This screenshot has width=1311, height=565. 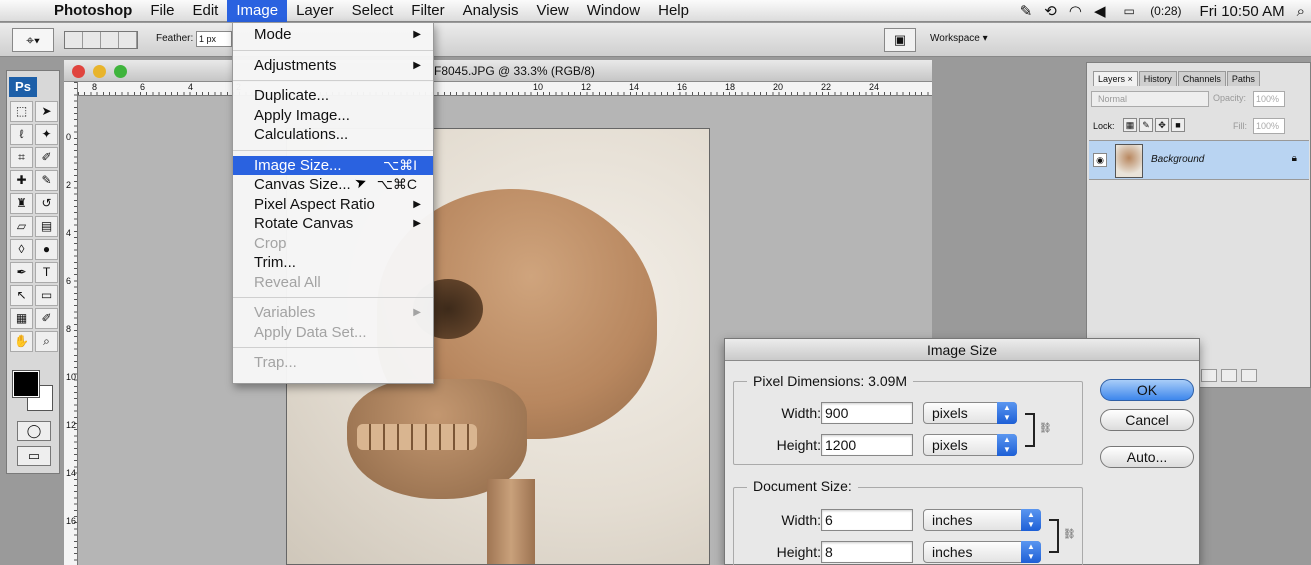 What do you see at coordinates (295, 65) in the screenshot?
I see `menu-item-adjustments-label: Adjustments` at bounding box center [295, 65].